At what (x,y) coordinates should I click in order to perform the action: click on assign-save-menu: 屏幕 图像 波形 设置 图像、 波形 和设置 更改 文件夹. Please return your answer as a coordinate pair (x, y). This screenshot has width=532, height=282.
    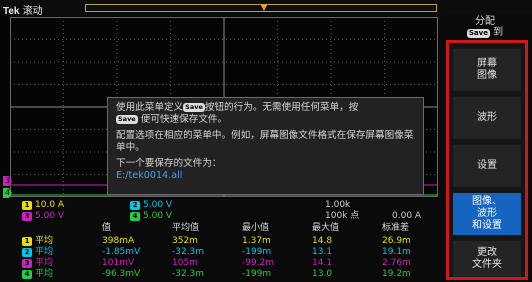
    Looking at the image, I should click on (487, 160).